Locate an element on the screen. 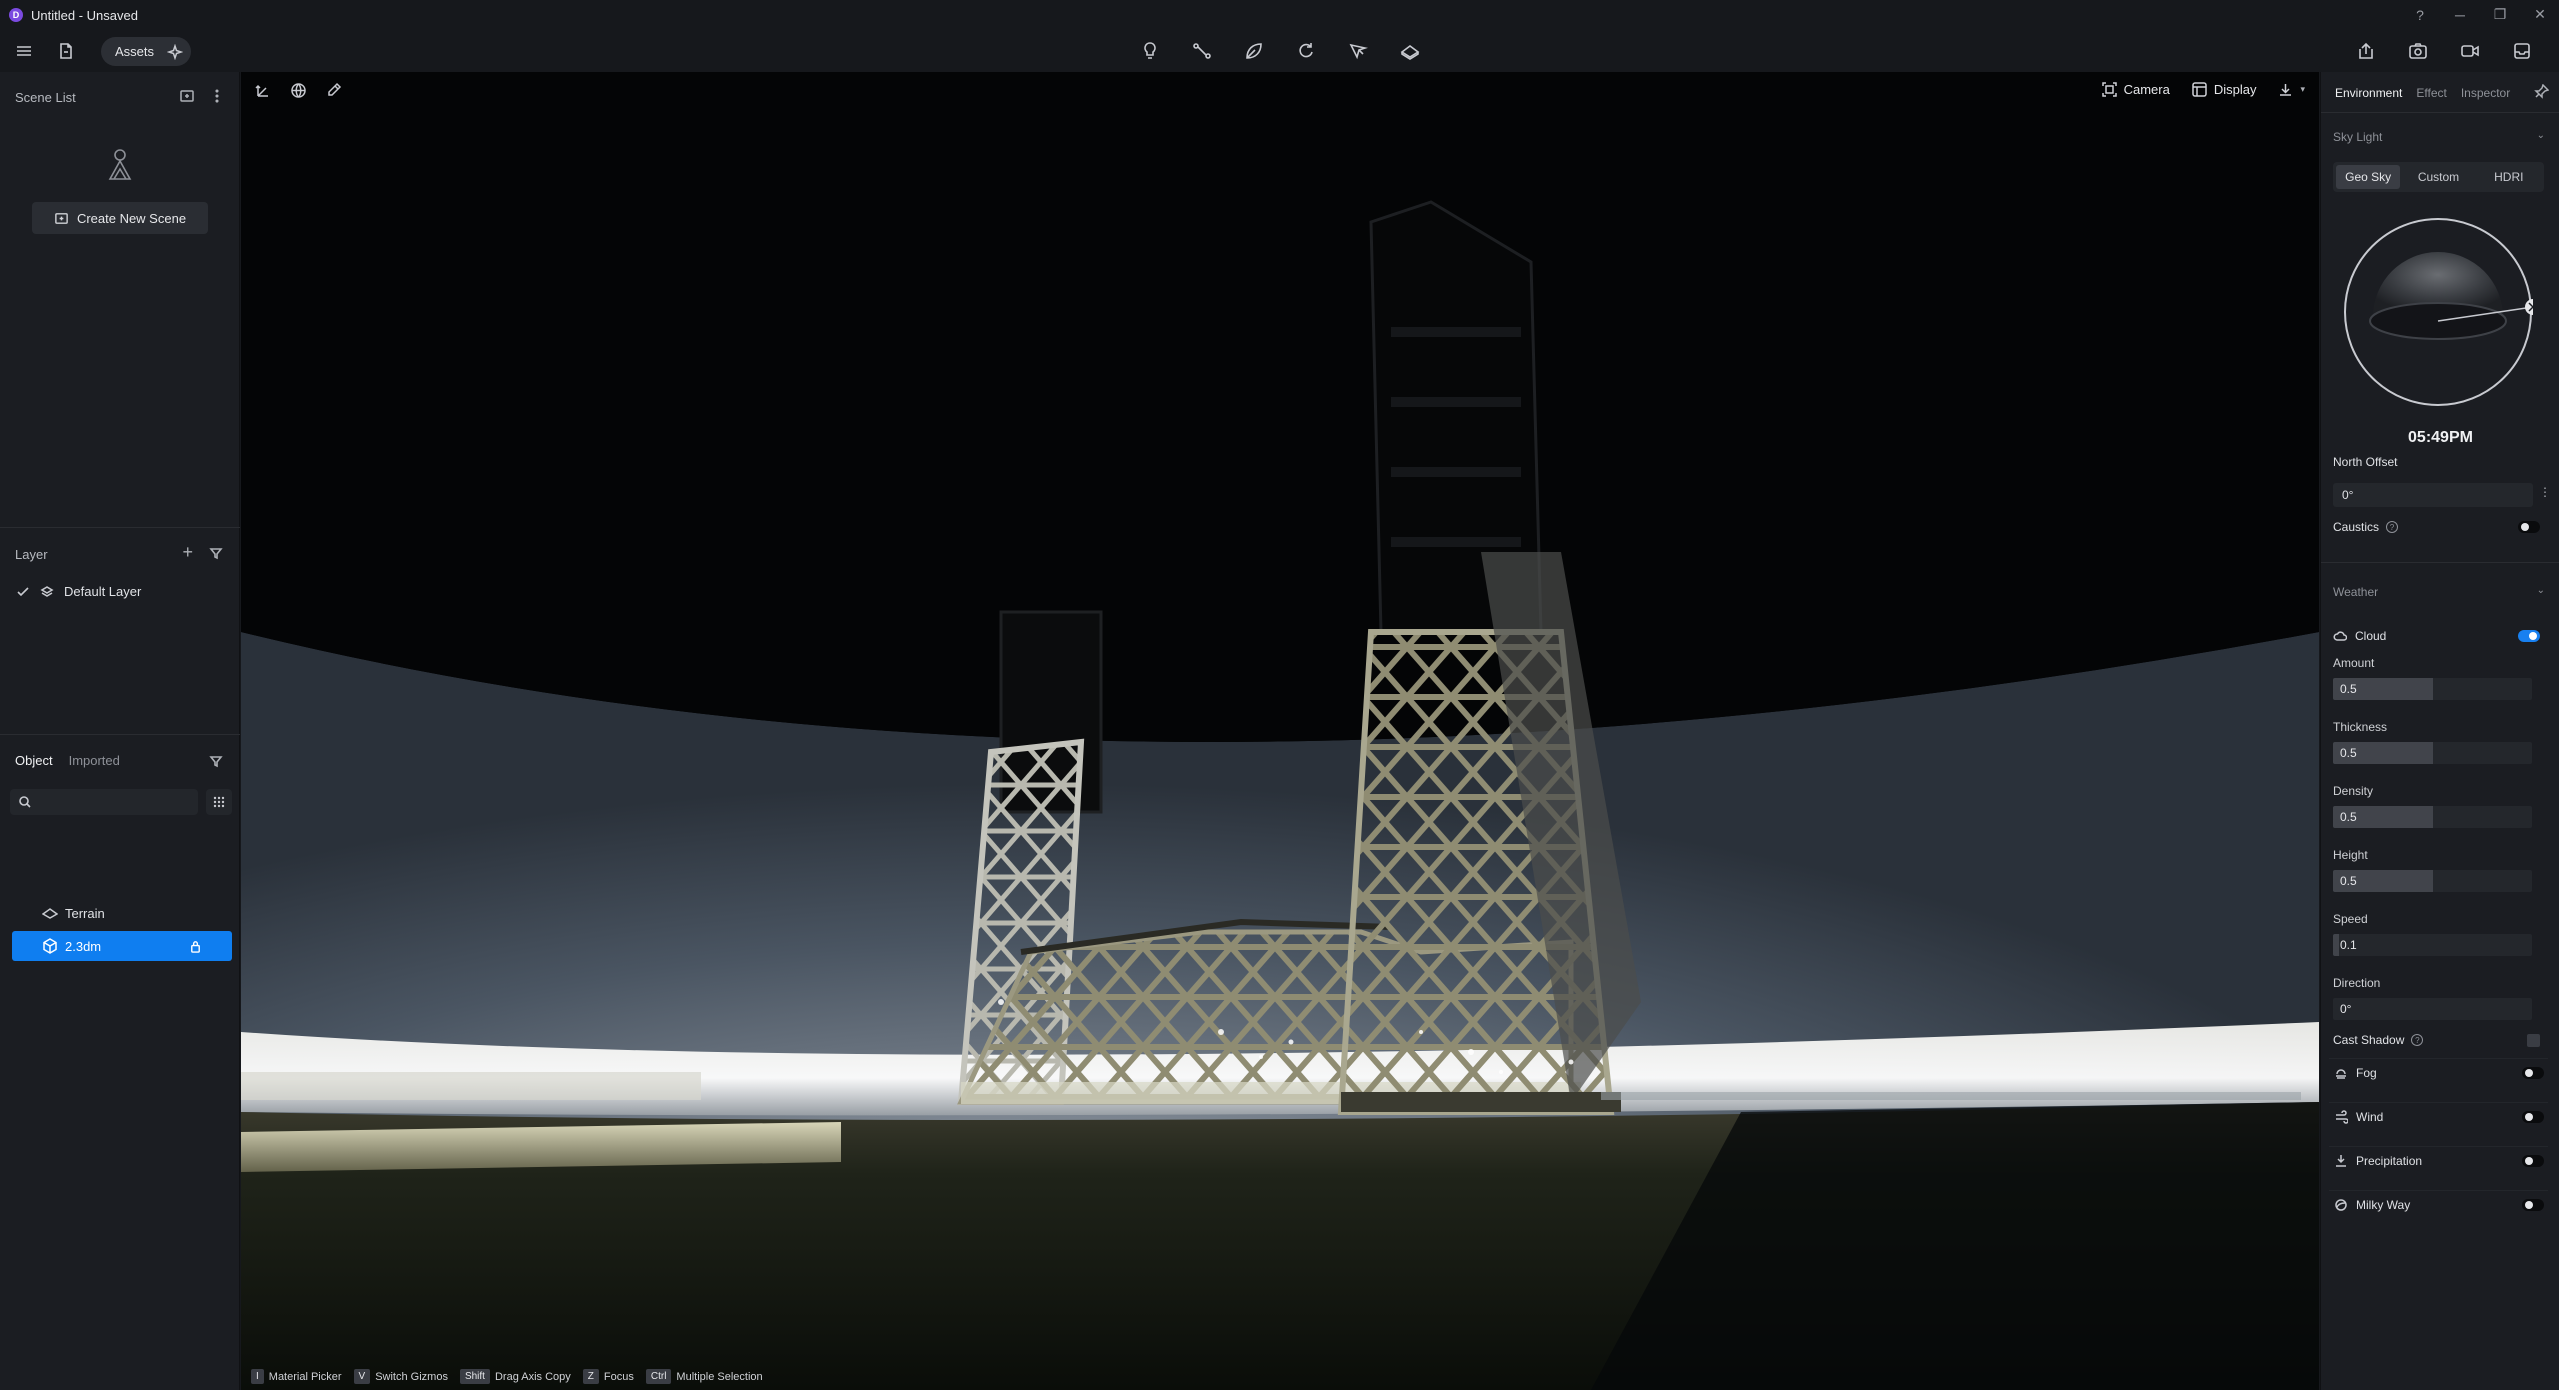 The width and height of the screenshot is (2559, 1390). layer-name: Default Layer is located at coordinates (103, 591).